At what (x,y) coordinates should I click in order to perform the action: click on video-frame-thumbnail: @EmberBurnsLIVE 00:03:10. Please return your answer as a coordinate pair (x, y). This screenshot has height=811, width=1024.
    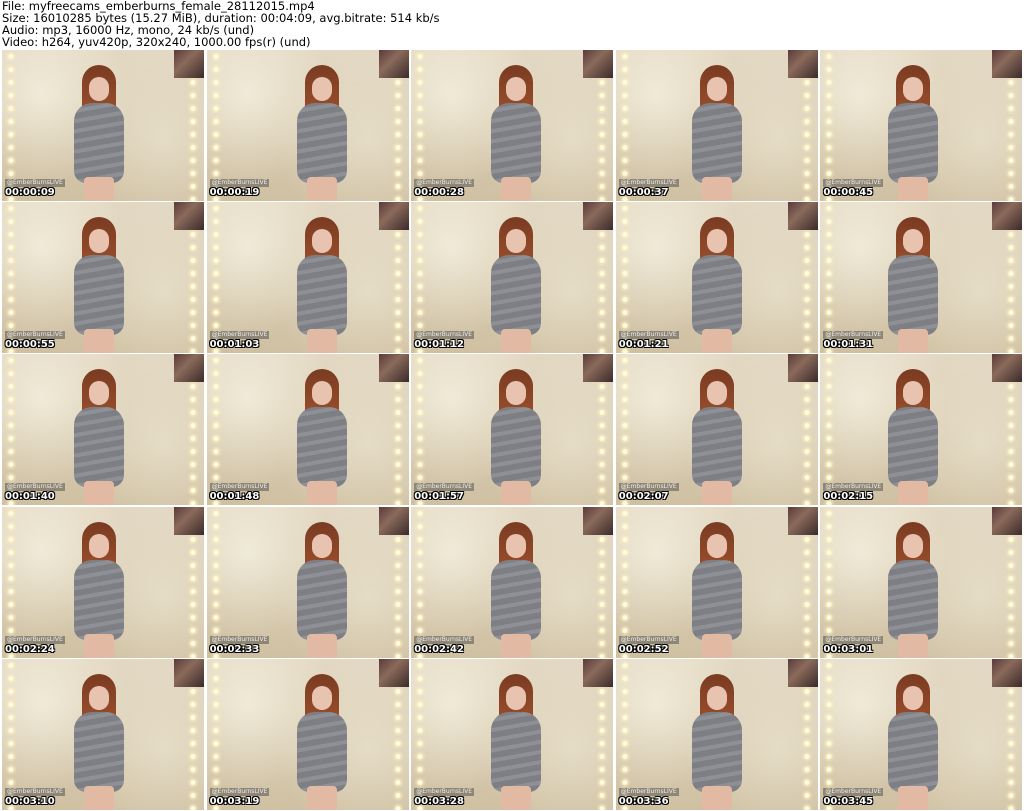
    Looking at the image, I should click on (103, 734).